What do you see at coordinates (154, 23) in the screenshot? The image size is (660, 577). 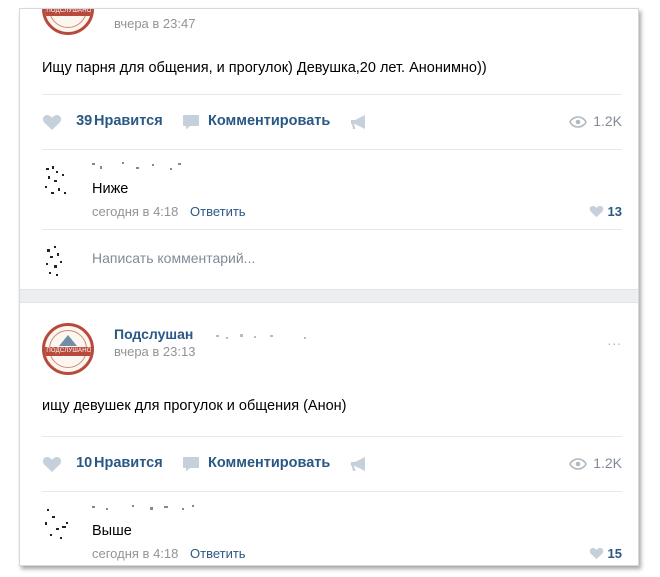 I see `post-time: вчера в 23:47` at bounding box center [154, 23].